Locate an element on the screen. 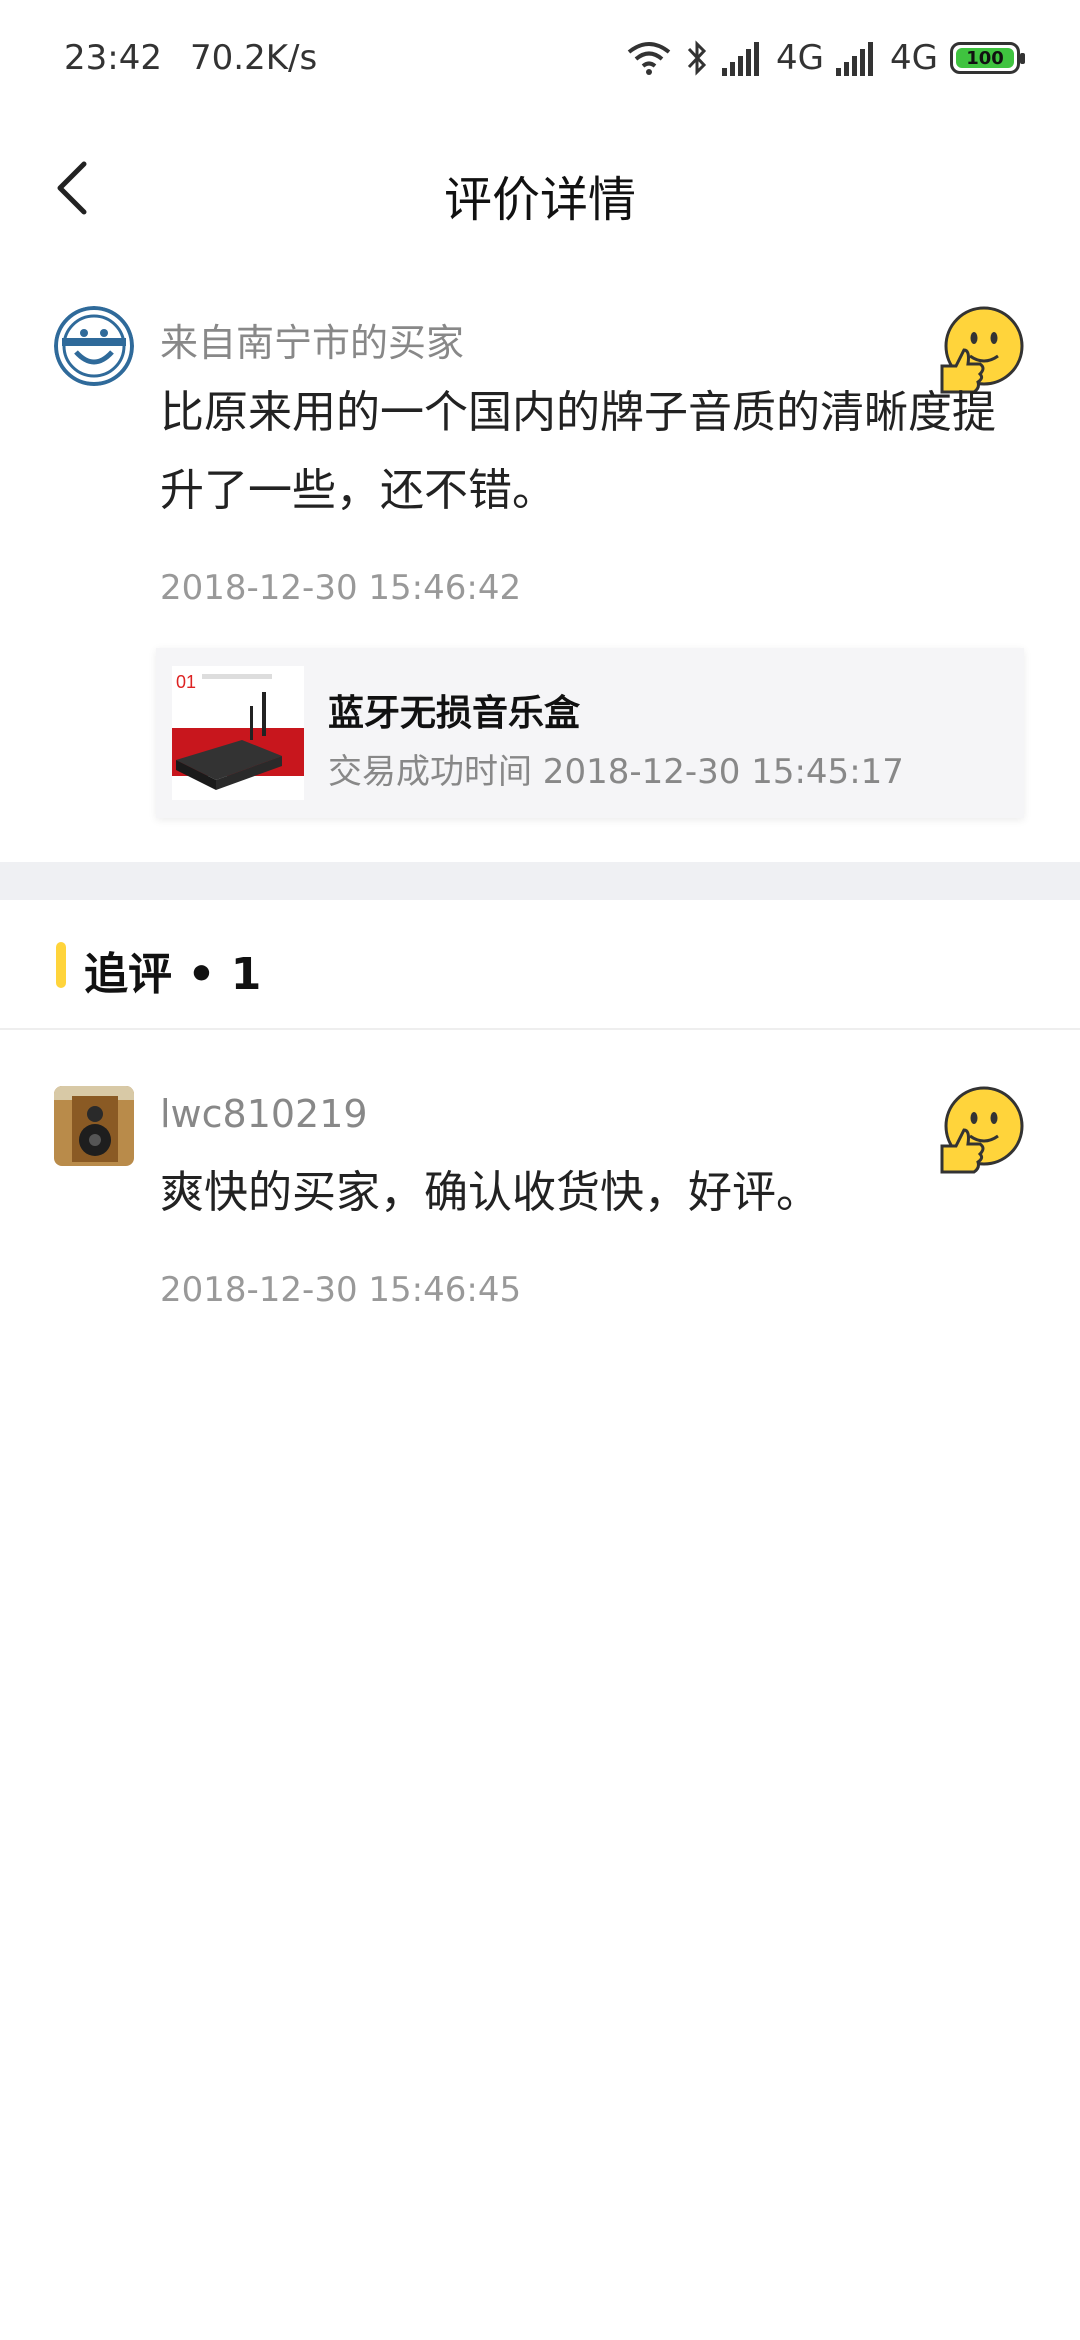 Image resolution: width=1080 pixels, height=2340 pixels. navigation-header: 评价详情 is located at coordinates (540, 185).